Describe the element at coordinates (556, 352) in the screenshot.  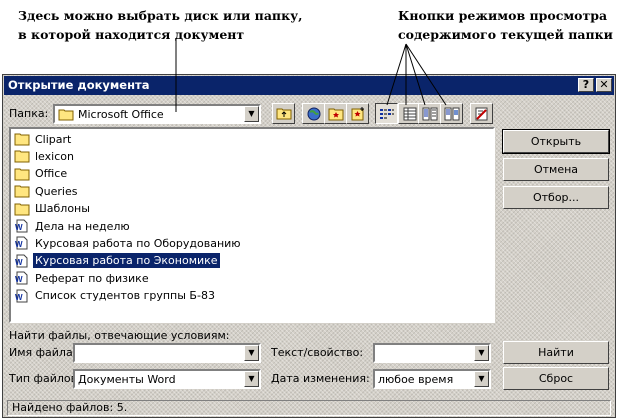
I see `find-button: Найти` at that location.